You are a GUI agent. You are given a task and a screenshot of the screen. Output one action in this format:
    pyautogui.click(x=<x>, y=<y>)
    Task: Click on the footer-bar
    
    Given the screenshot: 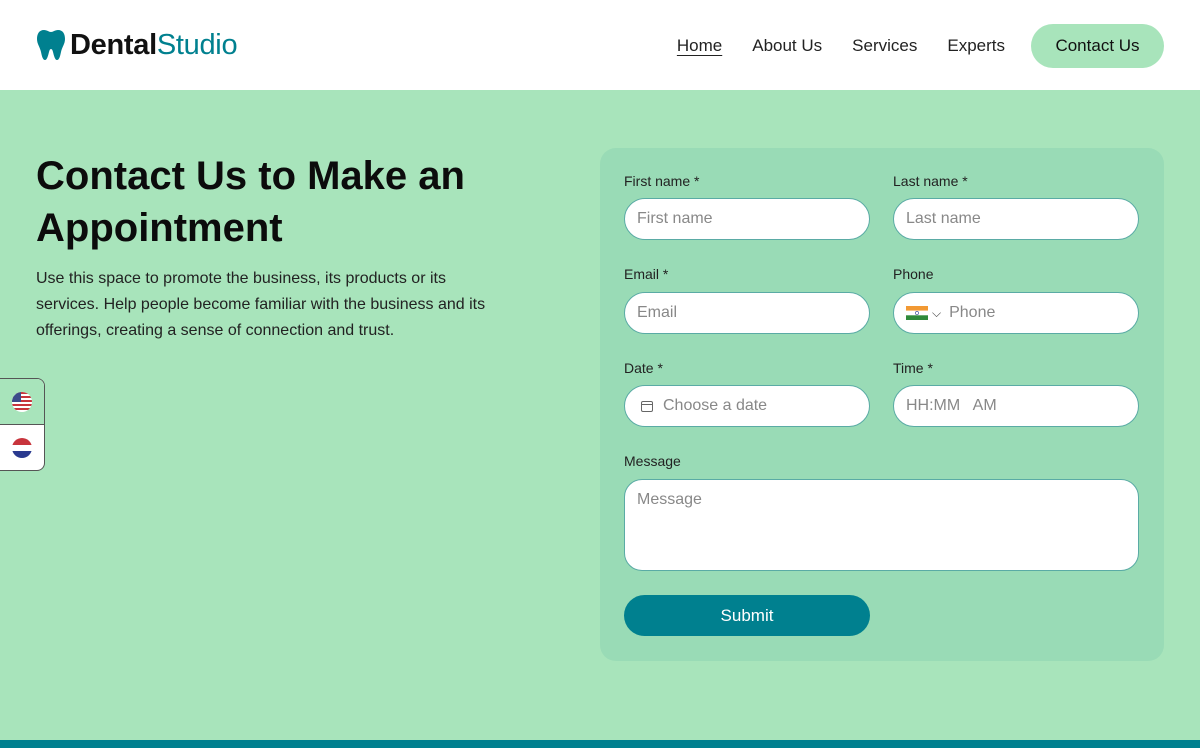 What is the action you would take?
    pyautogui.click(x=600, y=744)
    